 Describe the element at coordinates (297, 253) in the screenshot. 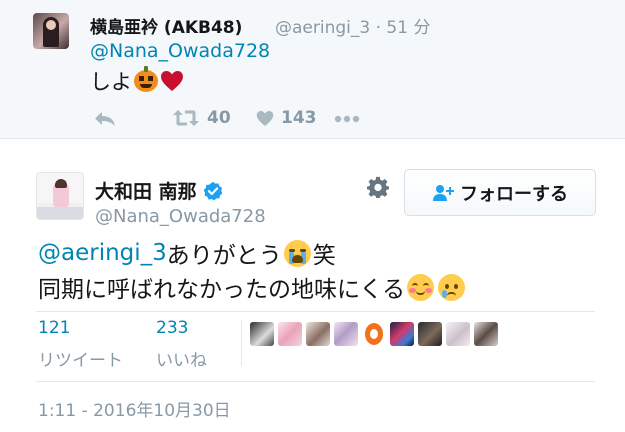

I see `loudly-crying-face-emoji` at that location.